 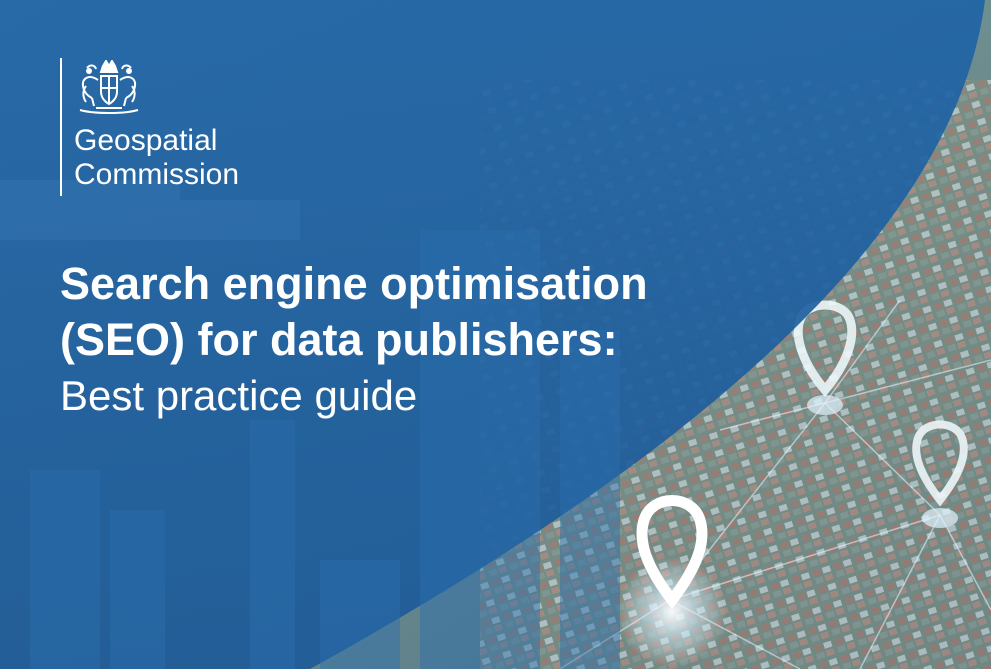 What do you see at coordinates (354, 283) in the screenshot?
I see `title-line: Search engine optimisation` at bounding box center [354, 283].